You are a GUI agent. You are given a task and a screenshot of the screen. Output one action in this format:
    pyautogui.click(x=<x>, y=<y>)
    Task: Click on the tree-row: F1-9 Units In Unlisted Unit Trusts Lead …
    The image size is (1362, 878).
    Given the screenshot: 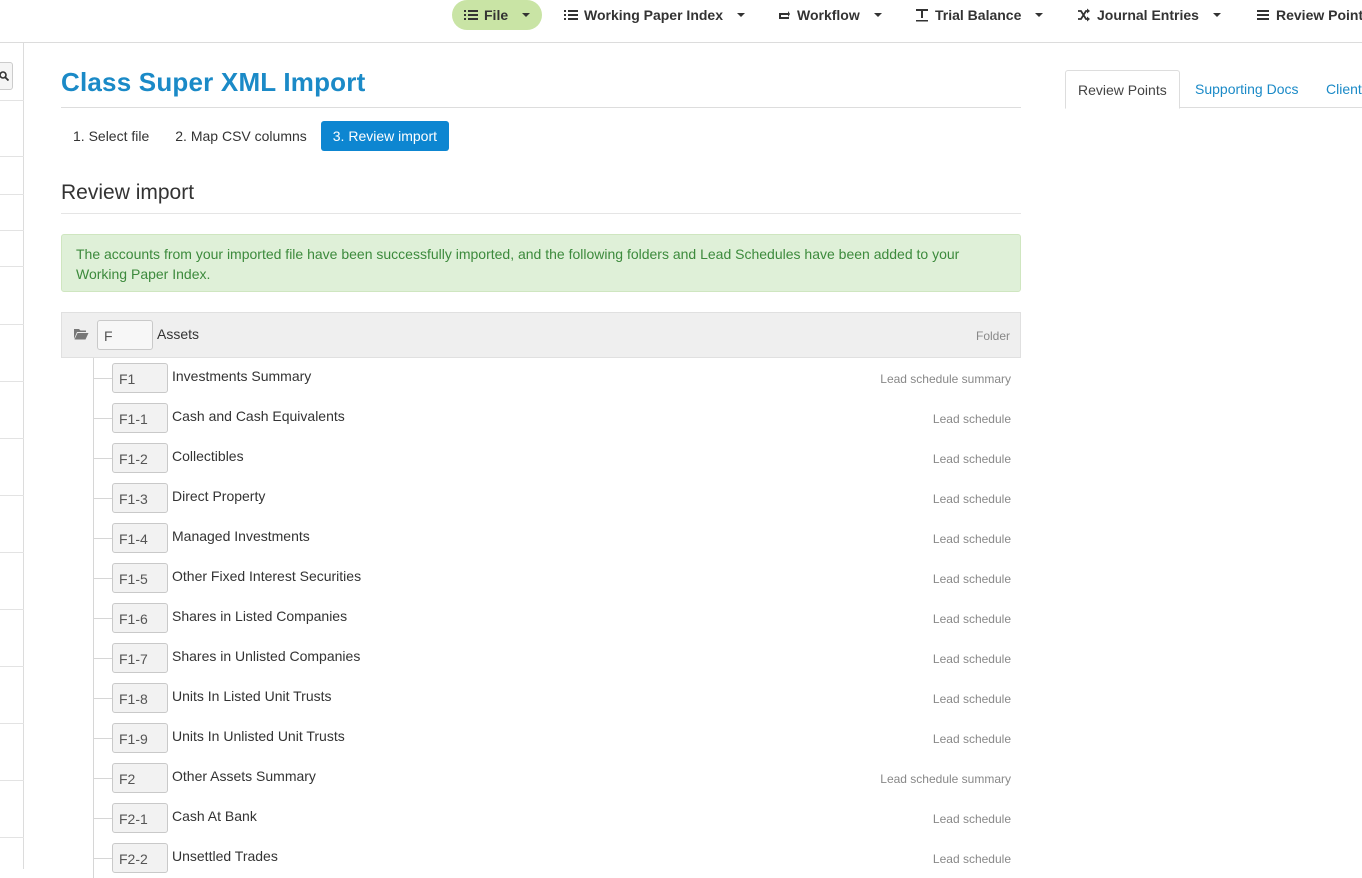 What is the action you would take?
    pyautogui.click(x=541, y=738)
    